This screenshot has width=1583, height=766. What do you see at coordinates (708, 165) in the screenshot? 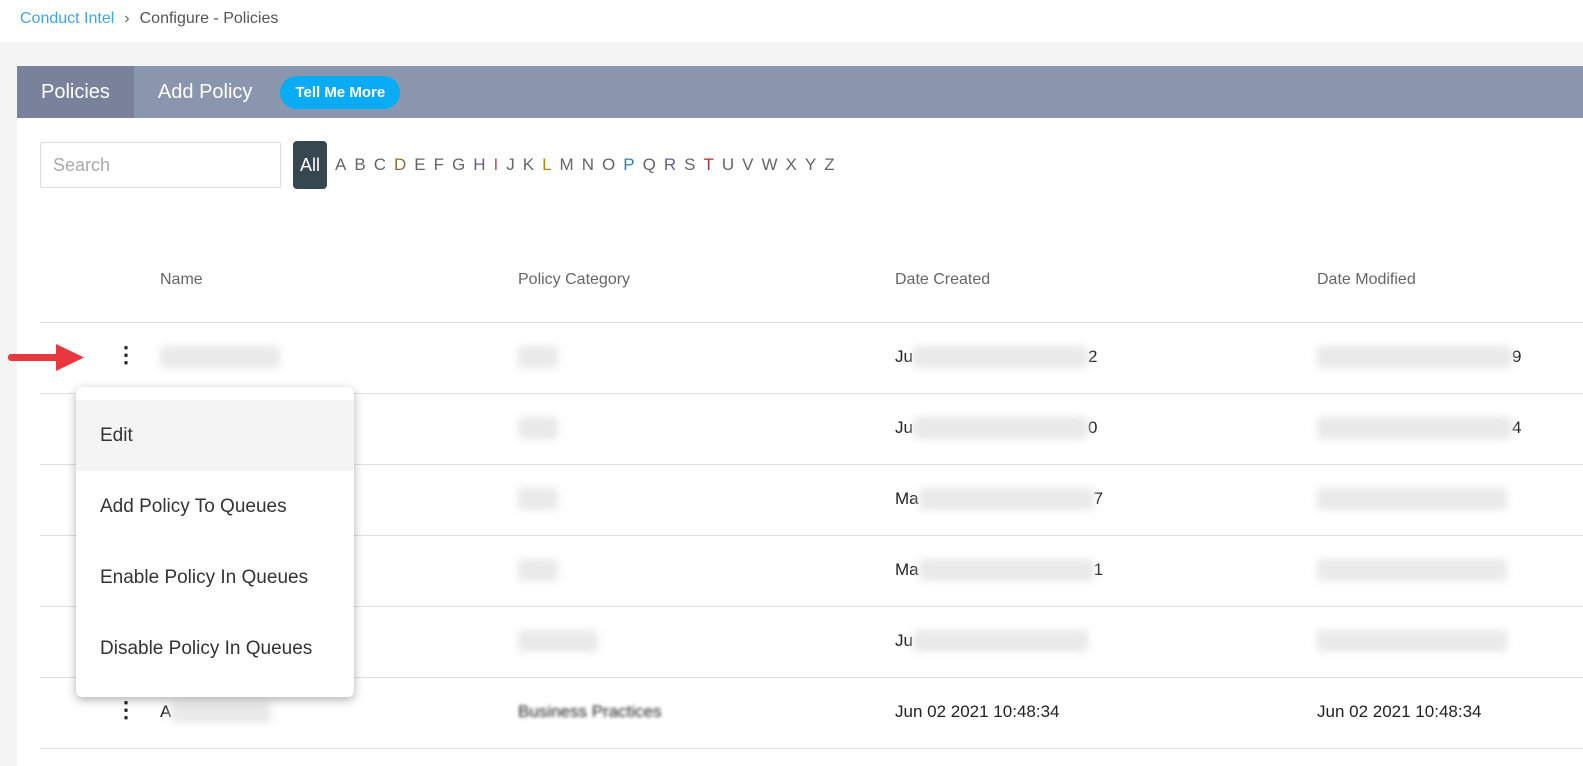
I see `filter-letter-t: T` at bounding box center [708, 165].